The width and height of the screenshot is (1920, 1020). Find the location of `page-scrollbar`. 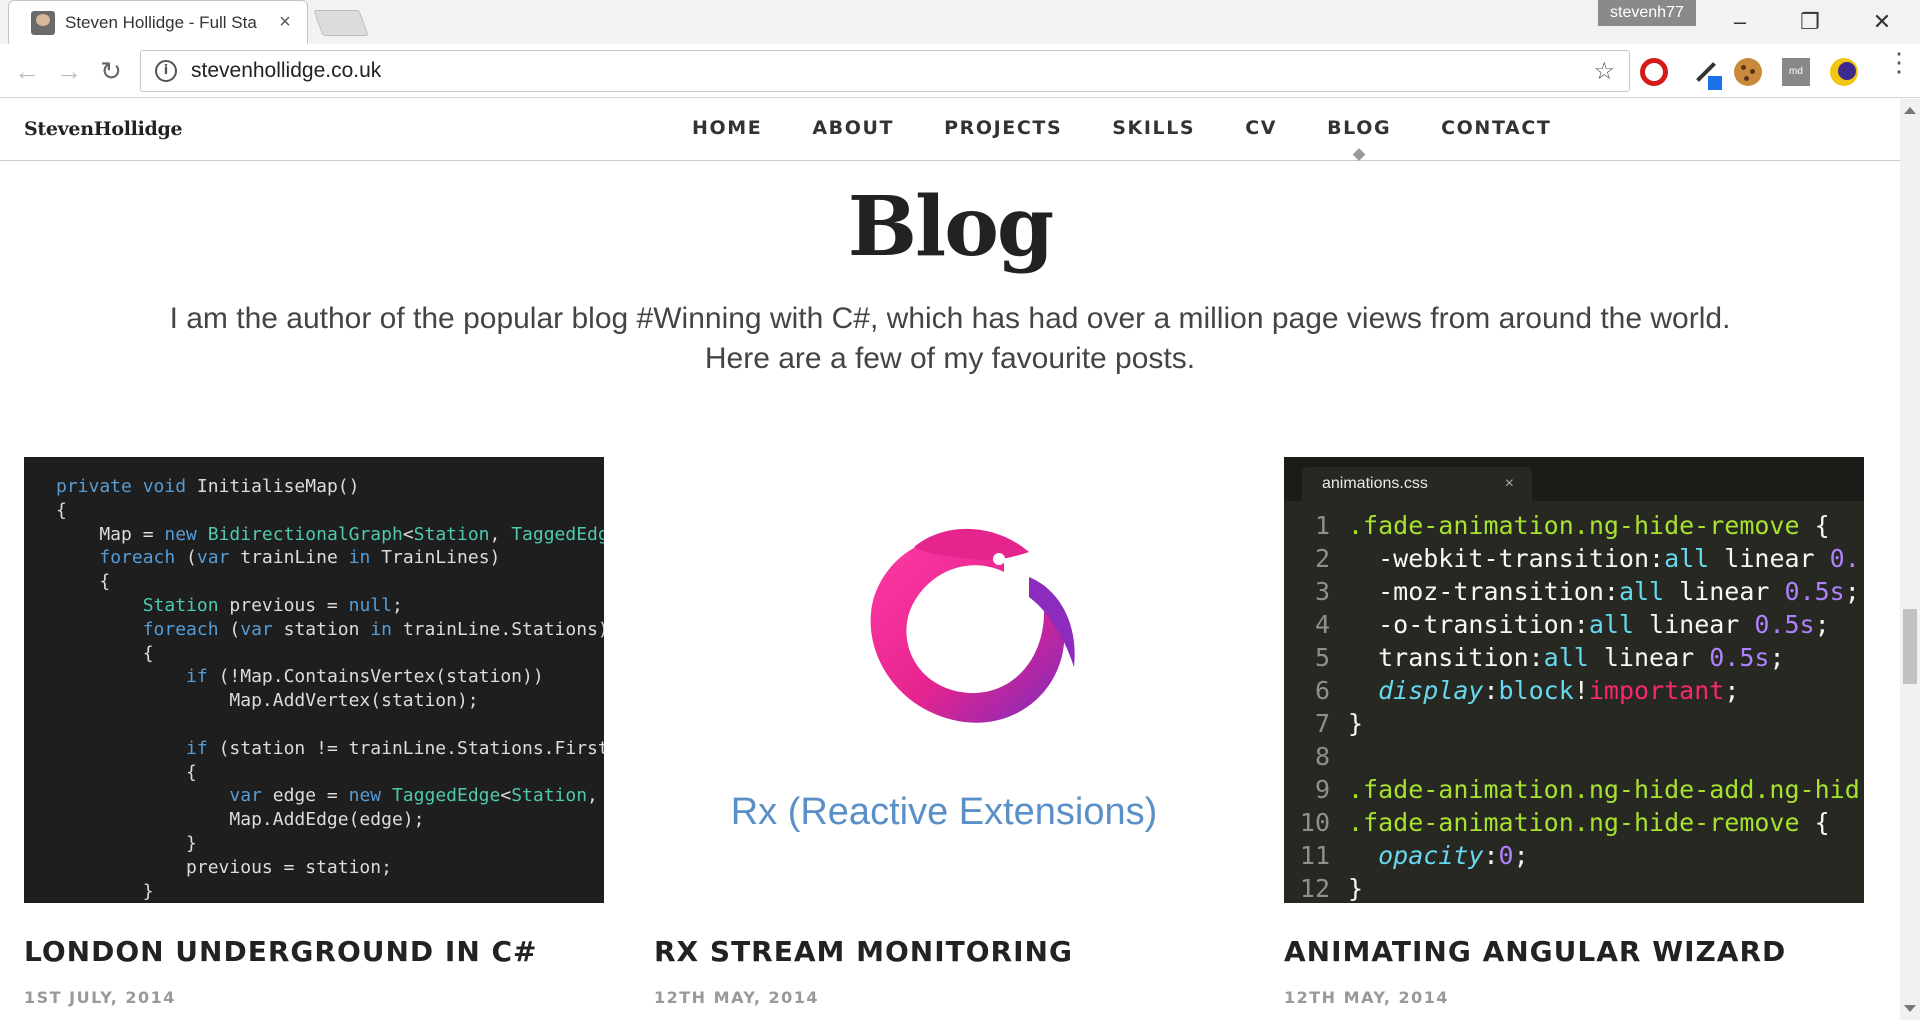

page-scrollbar is located at coordinates (1910, 559).